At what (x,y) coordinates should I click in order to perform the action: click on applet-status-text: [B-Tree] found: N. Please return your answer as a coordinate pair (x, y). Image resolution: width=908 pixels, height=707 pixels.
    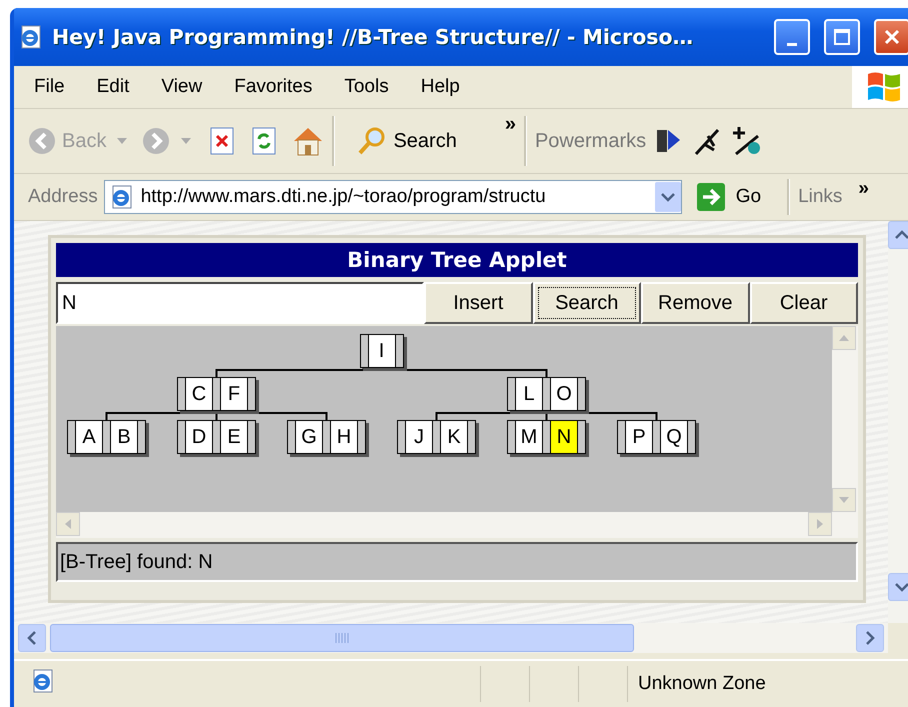
    Looking at the image, I should click on (457, 562).